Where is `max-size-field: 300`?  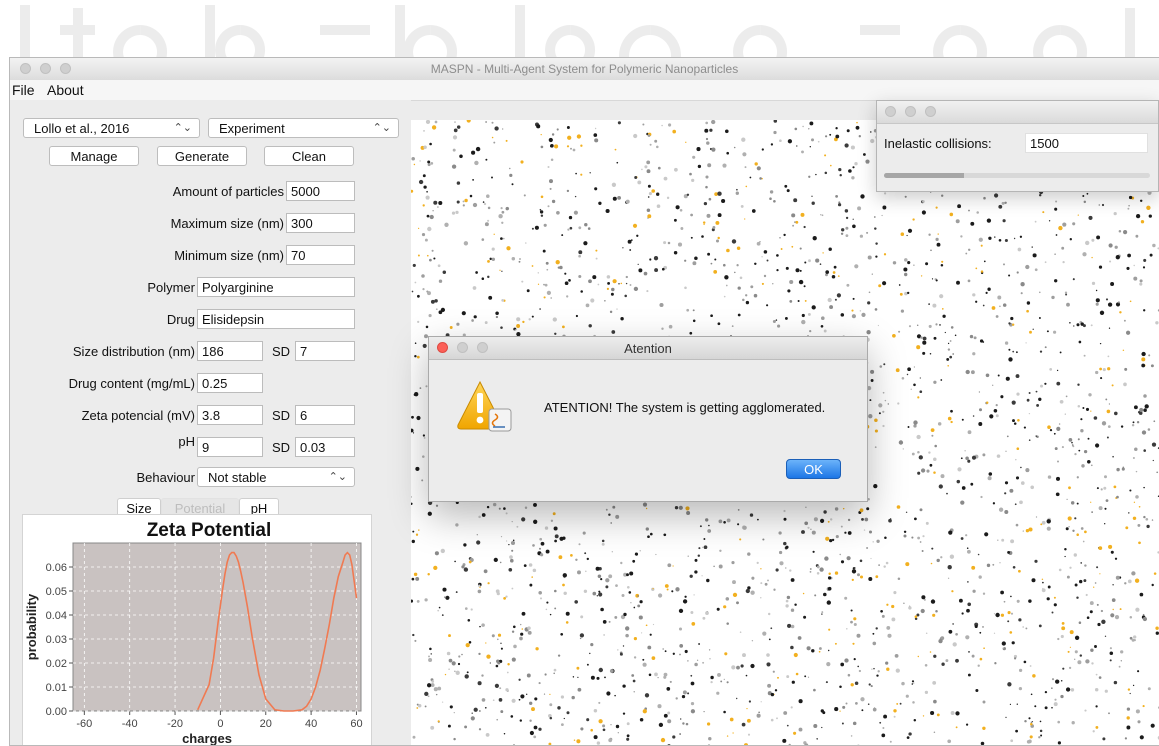
max-size-field: 300 is located at coordinates (320, 223).